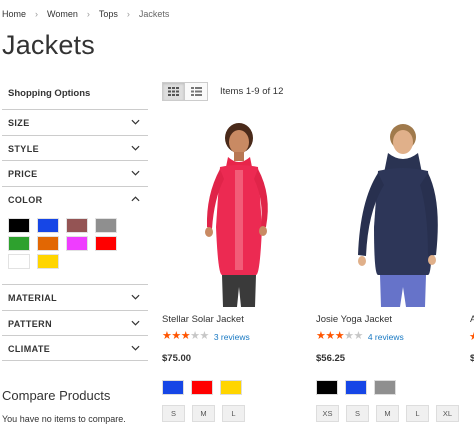 The image size is (474, 431). I want to click on grid-icon, so click(173, 91).